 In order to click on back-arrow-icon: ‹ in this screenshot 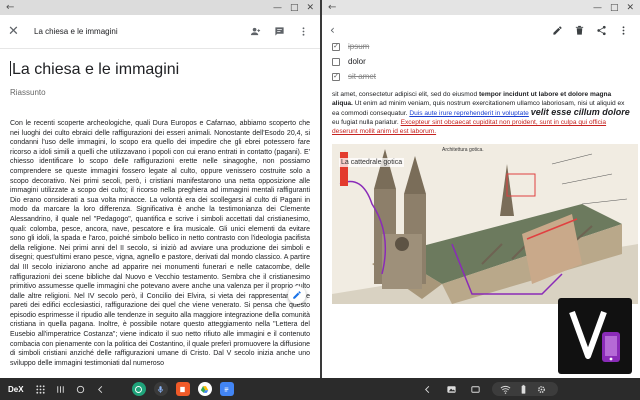, I will do `click(437, 30)`.